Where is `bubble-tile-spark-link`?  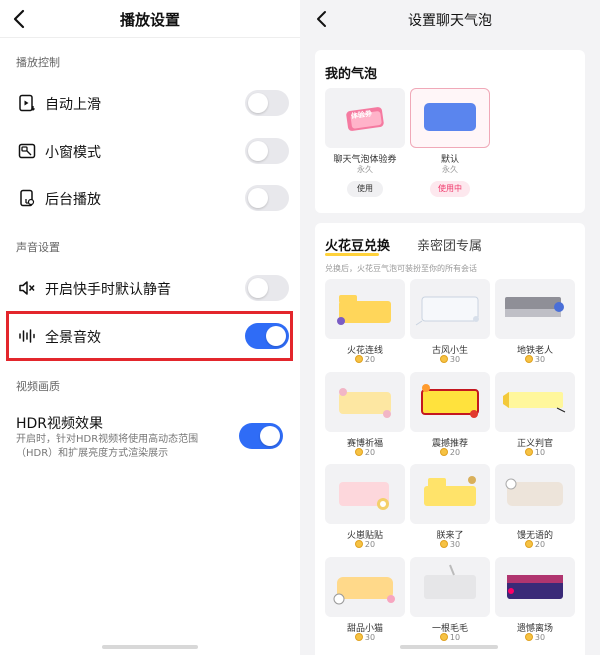
bubble-tile-spark-link is located at coordinates (365, 309).